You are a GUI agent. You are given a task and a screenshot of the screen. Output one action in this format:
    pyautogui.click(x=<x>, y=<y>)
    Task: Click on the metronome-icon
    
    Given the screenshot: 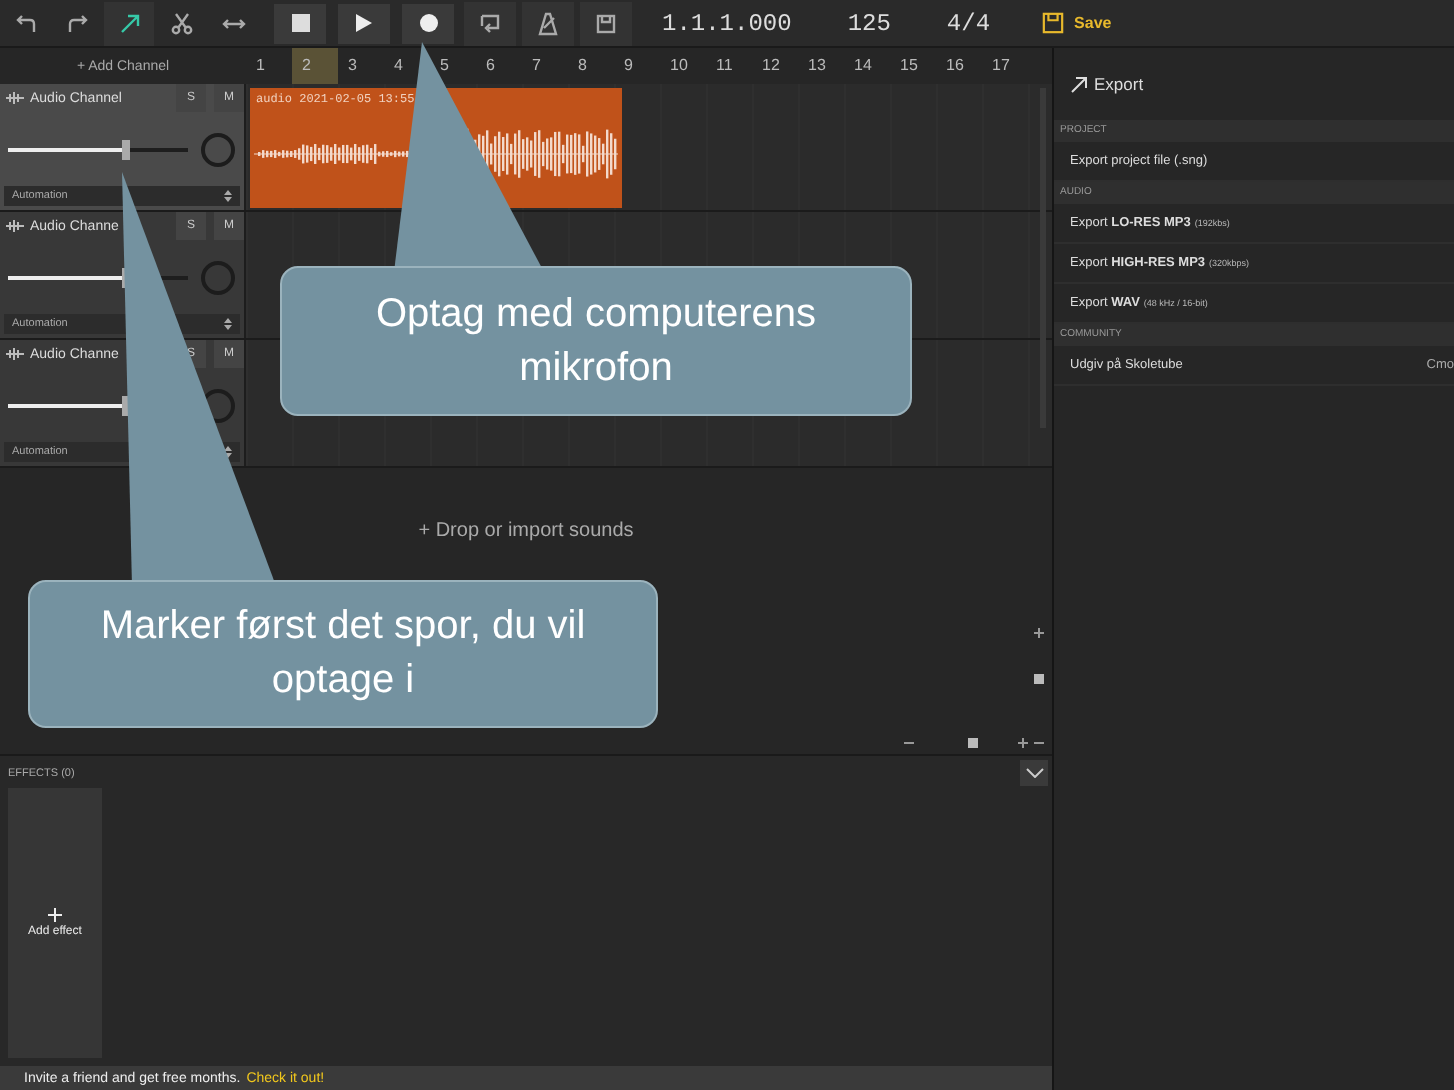 What is the action you would take?
    pyautogui.click(x=548, y=23)
    